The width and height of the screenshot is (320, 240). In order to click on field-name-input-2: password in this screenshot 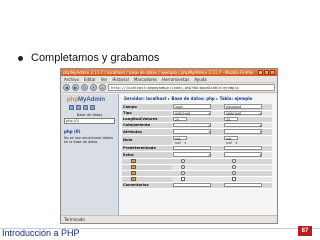, I will do `click(243, 106)`.